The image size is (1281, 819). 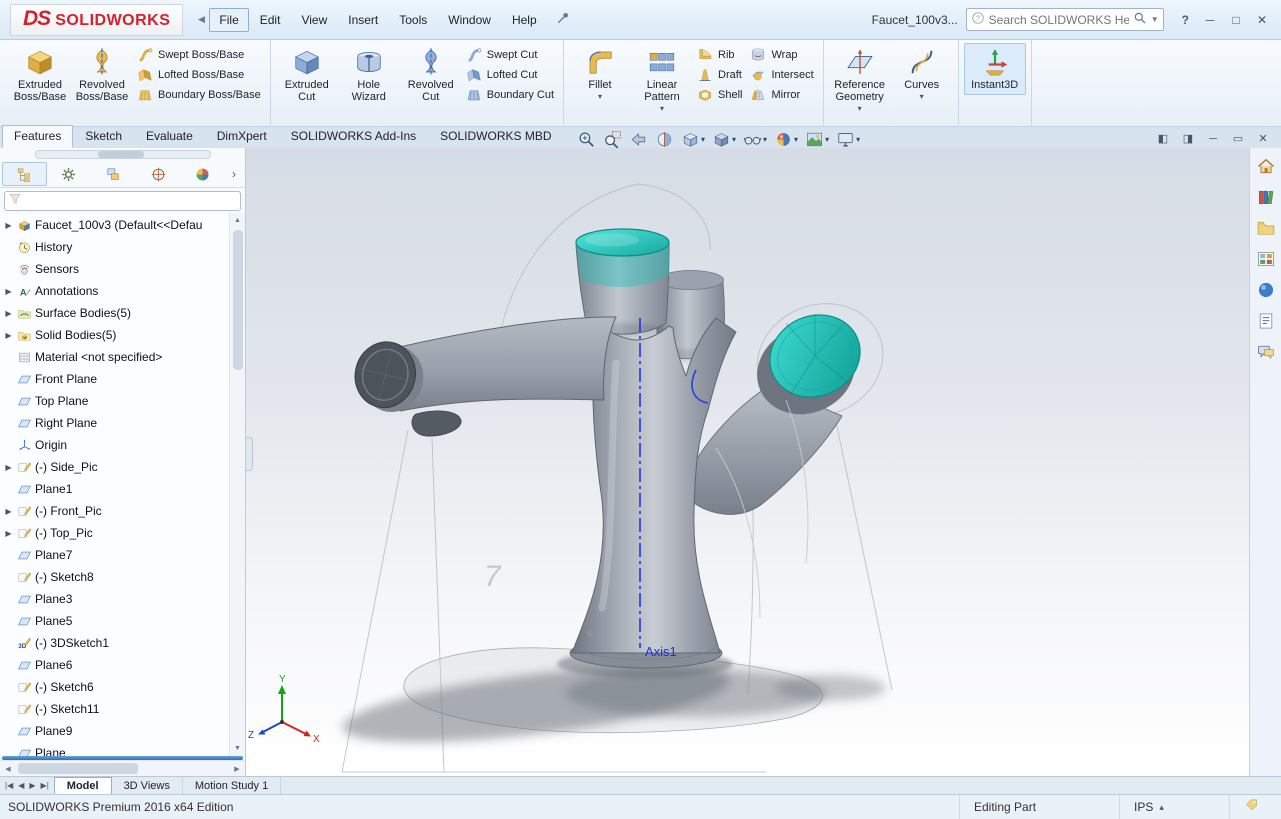 I want to click on help-menu-button: ?, so click(x=1185, y=20).